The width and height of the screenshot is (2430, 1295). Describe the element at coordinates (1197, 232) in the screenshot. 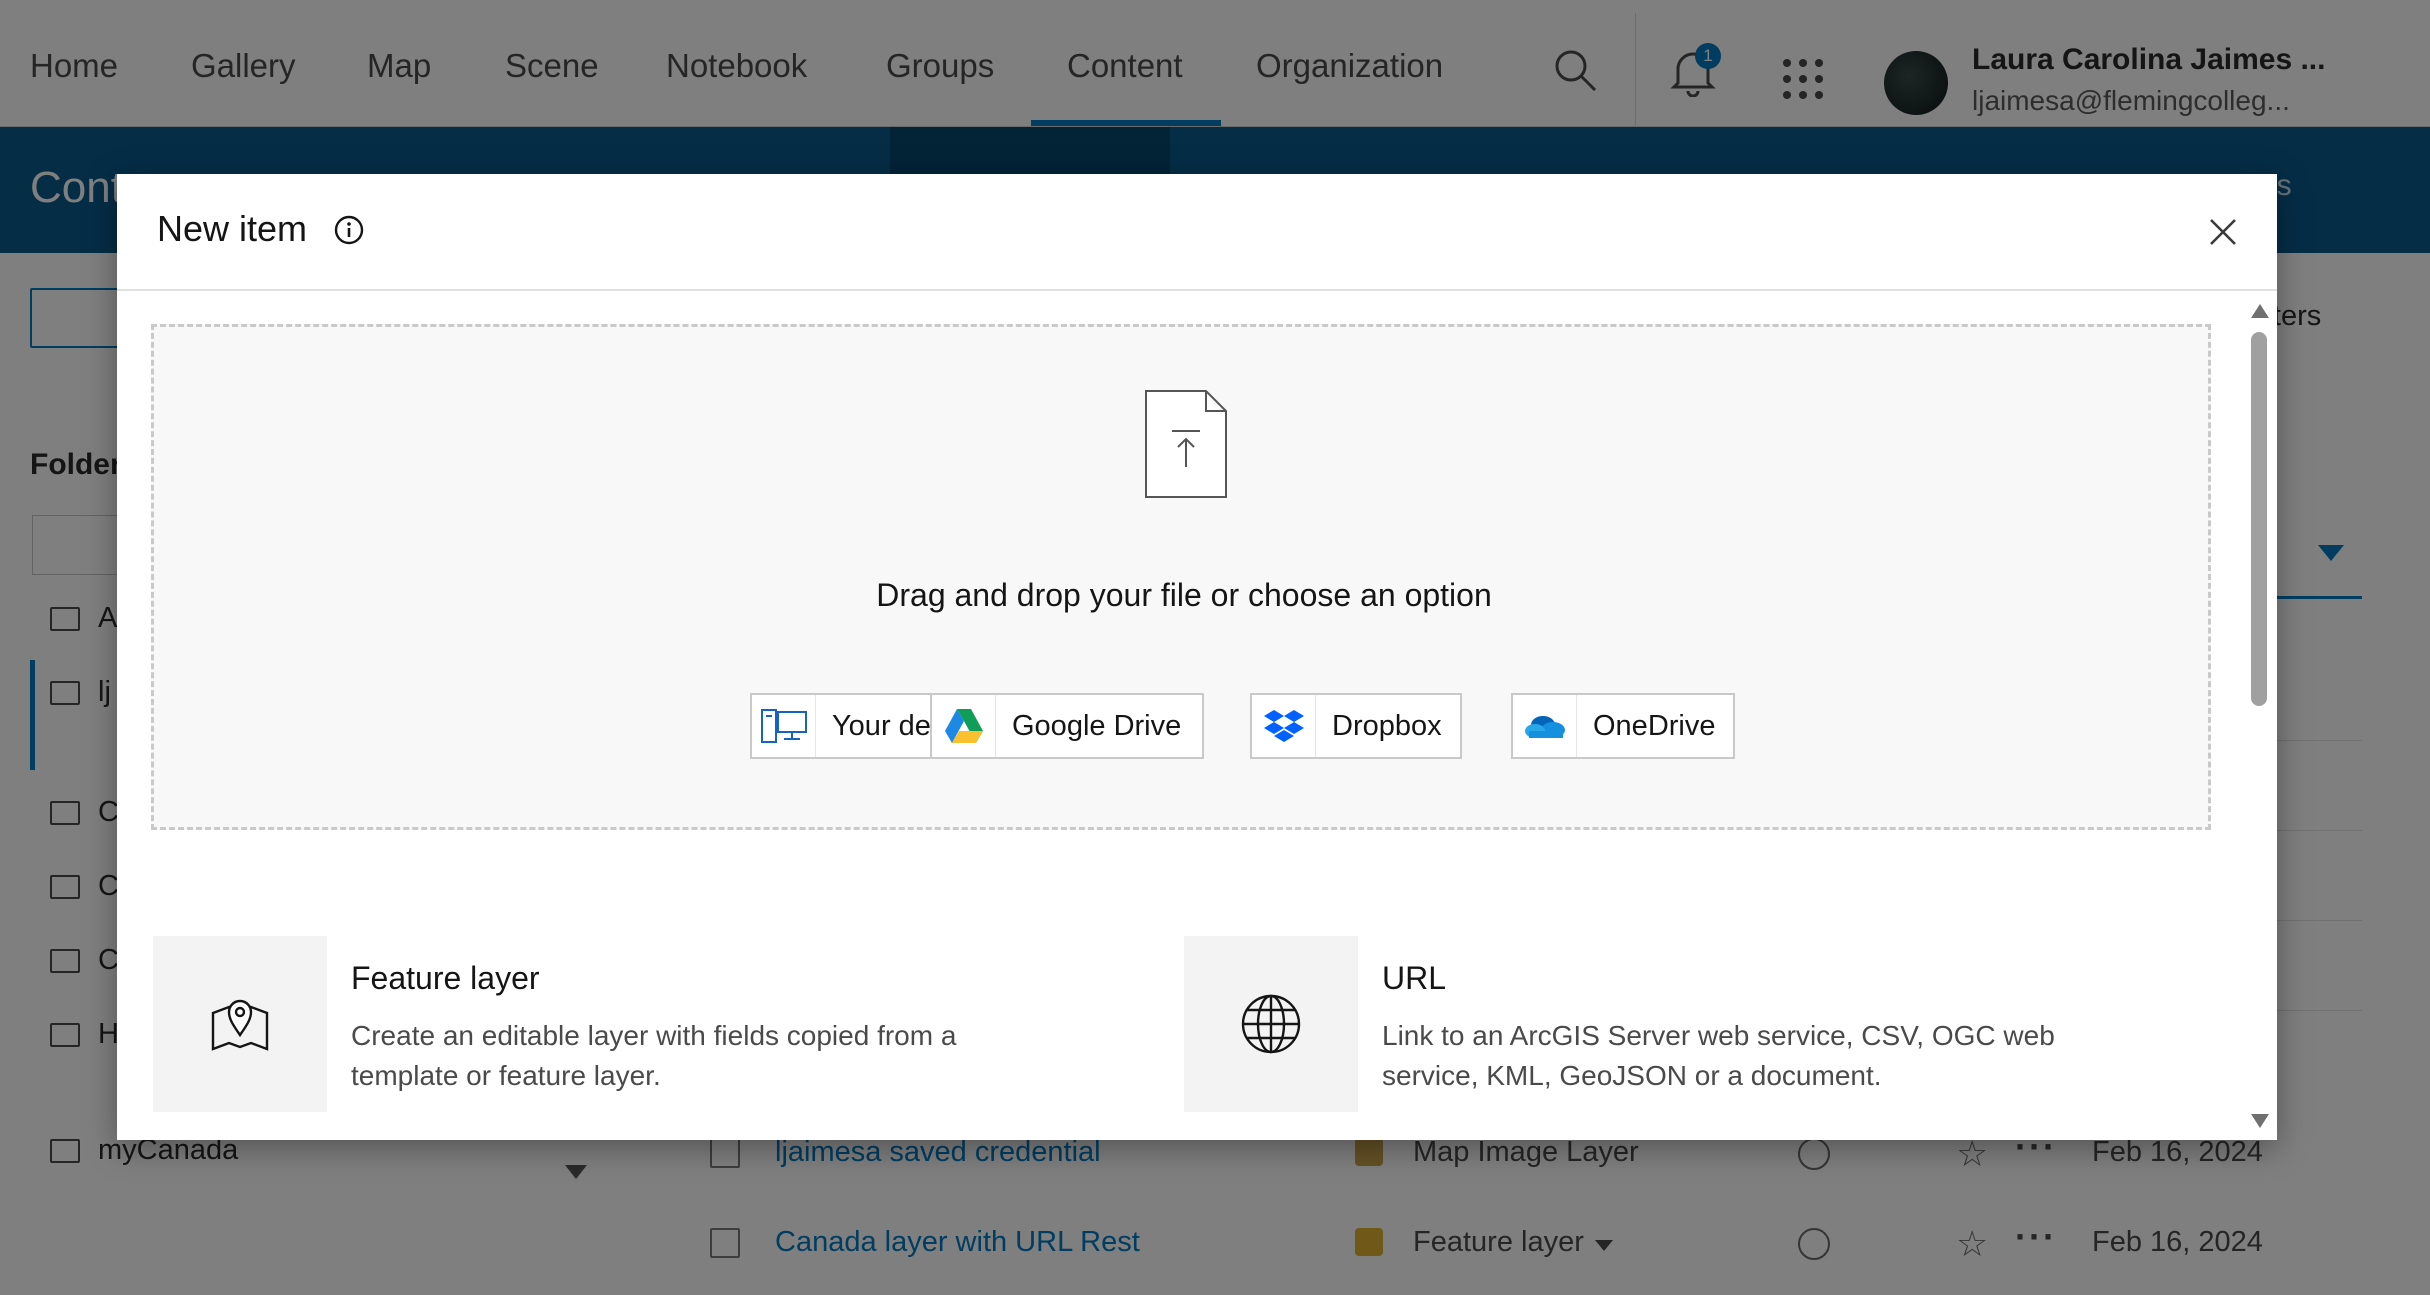

I see `dialog-header: New item` at that location.